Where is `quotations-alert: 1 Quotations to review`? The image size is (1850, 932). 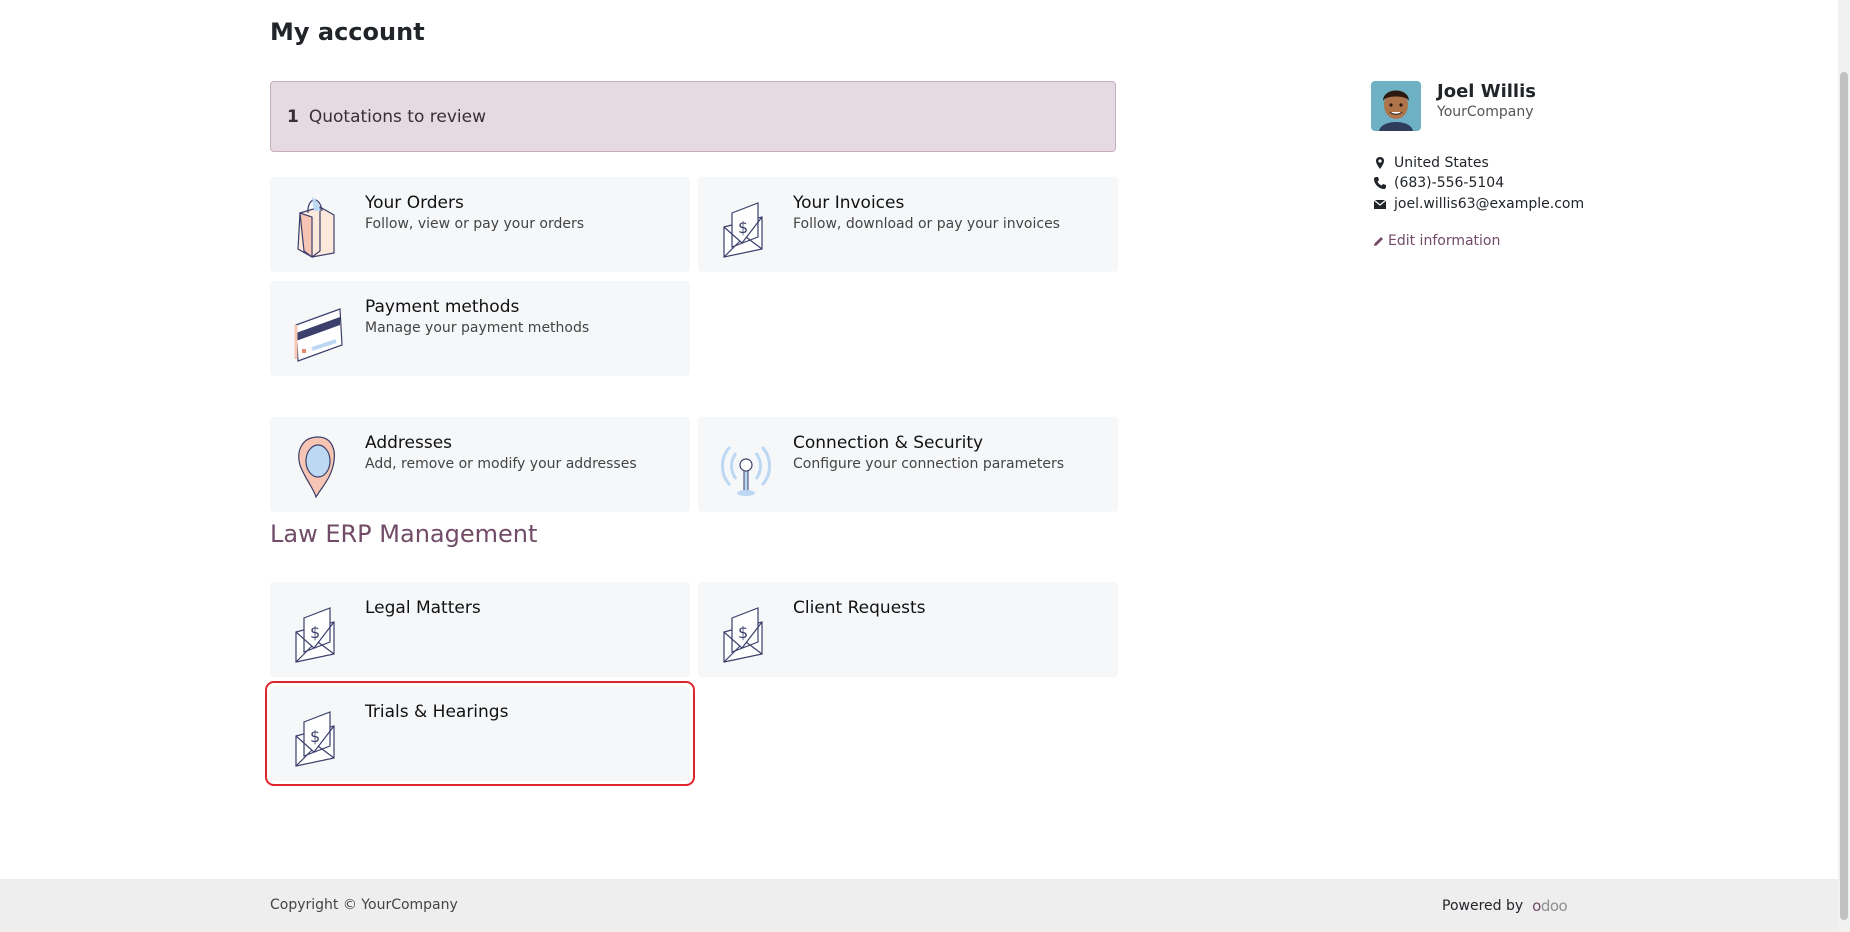 quotations-alert: 1 Quotations to review is located at coordinates (693, 116).